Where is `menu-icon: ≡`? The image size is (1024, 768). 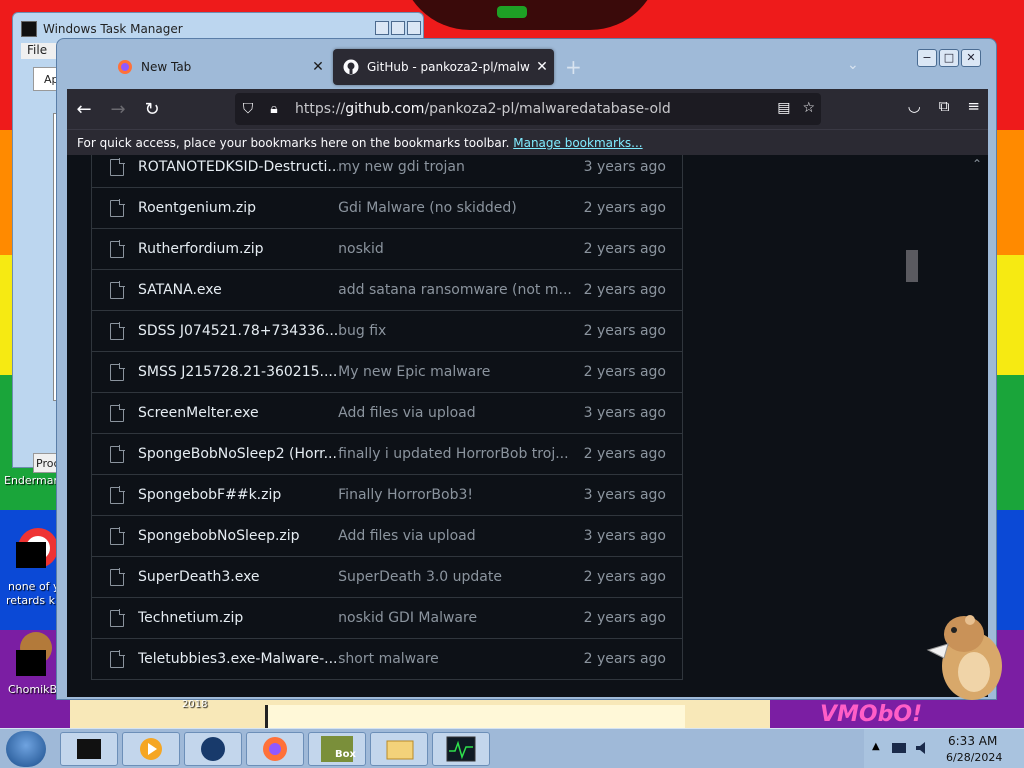 menu-icon: ≡ is located at coordinates (973, 106).